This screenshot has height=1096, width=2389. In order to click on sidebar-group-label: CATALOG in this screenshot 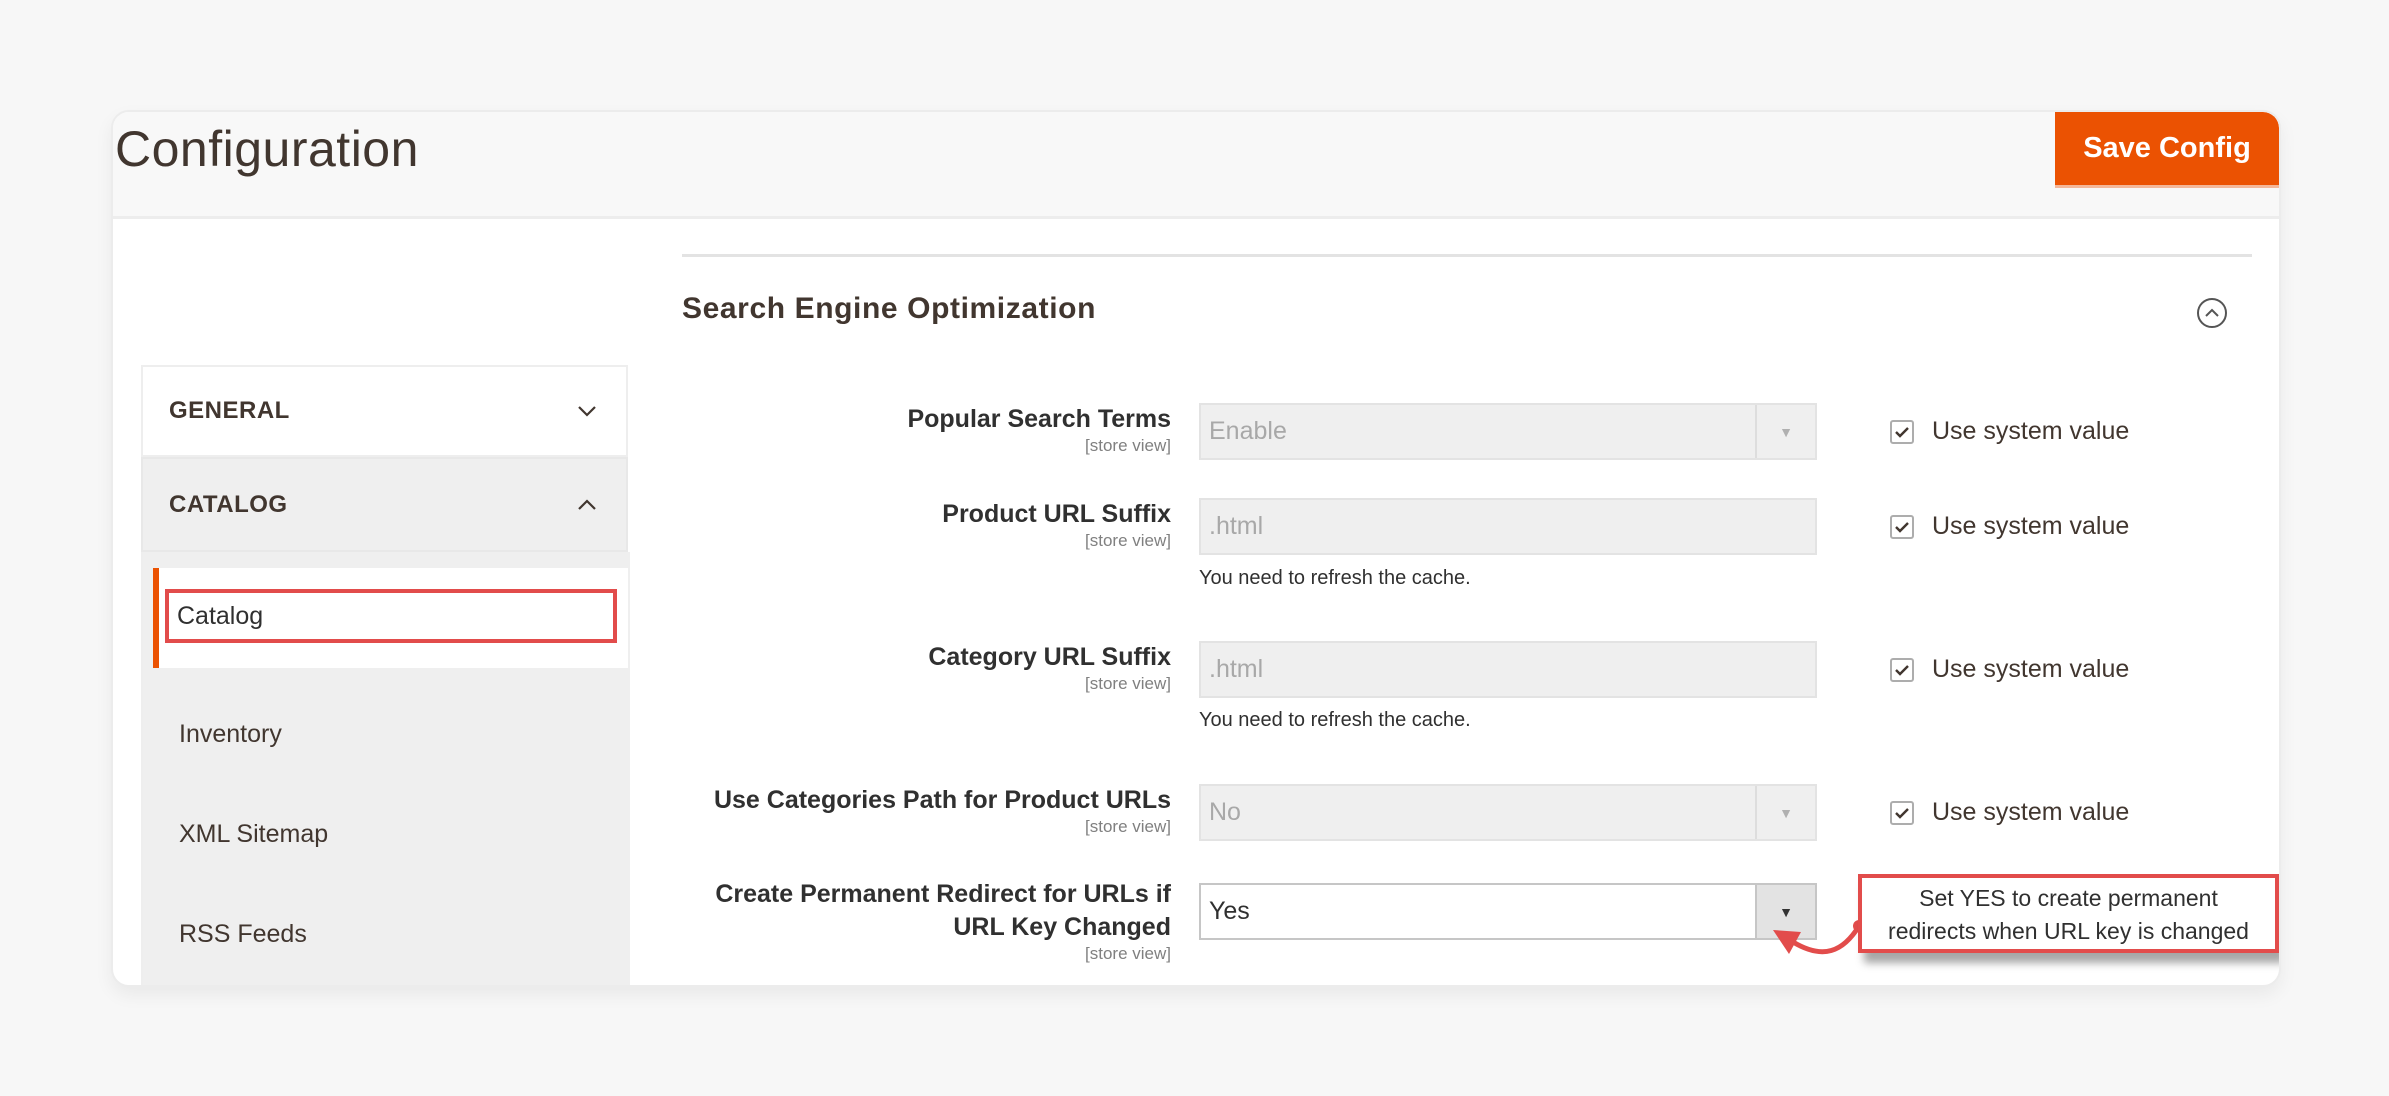, I will do `click(228, 504)`.